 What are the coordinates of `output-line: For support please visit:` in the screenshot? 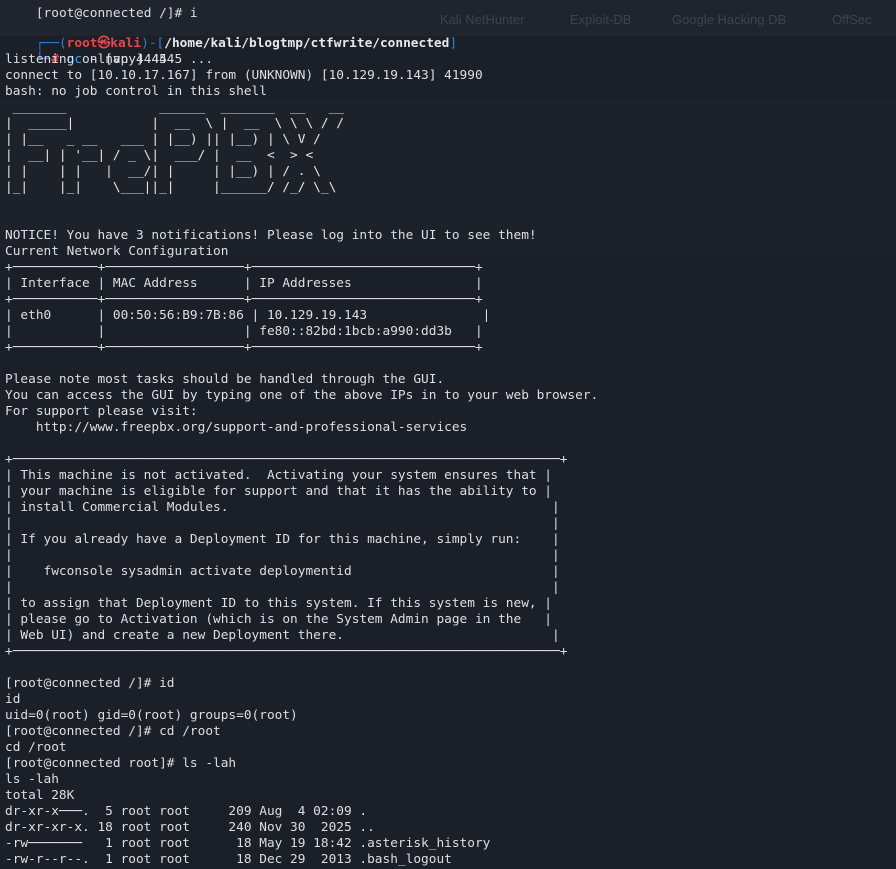 It's located at (101, 411).